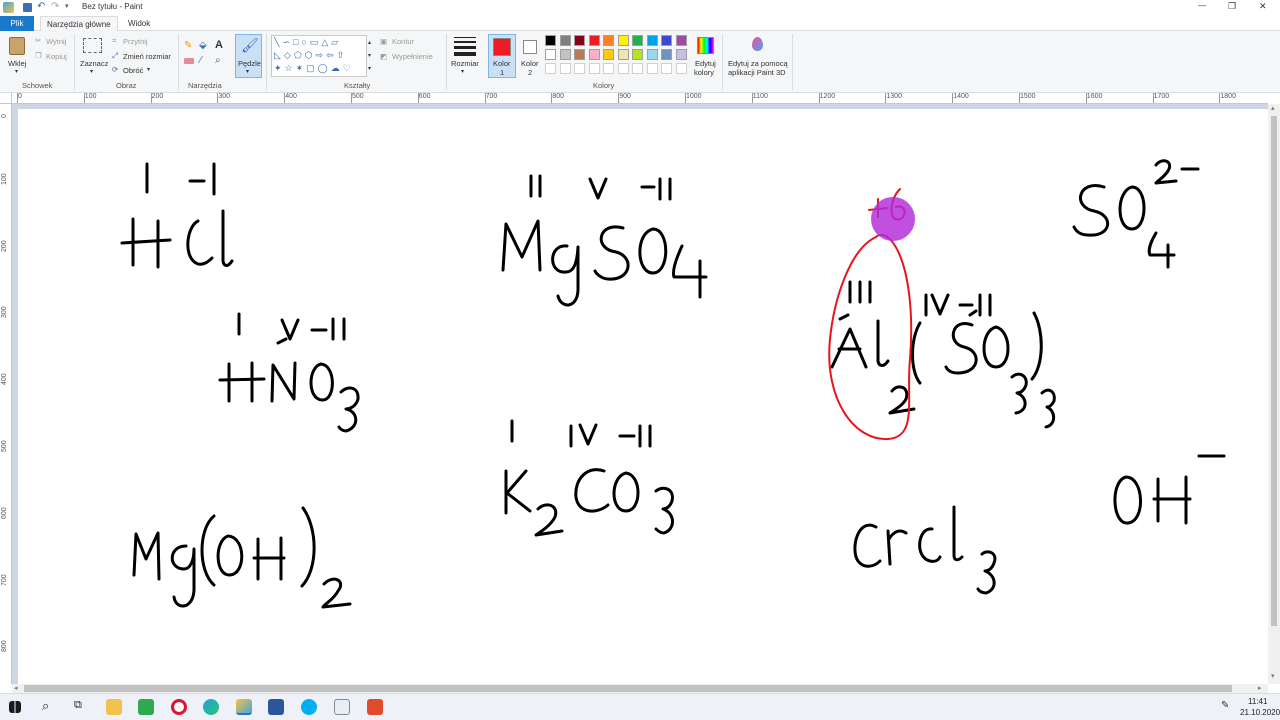 The height and width of the screenshot is (720, 1280). What do you see at coordinates (1232, 6) in the screenshot?
I see `maximize-button: ❐` at bounding box center [1232, 6].